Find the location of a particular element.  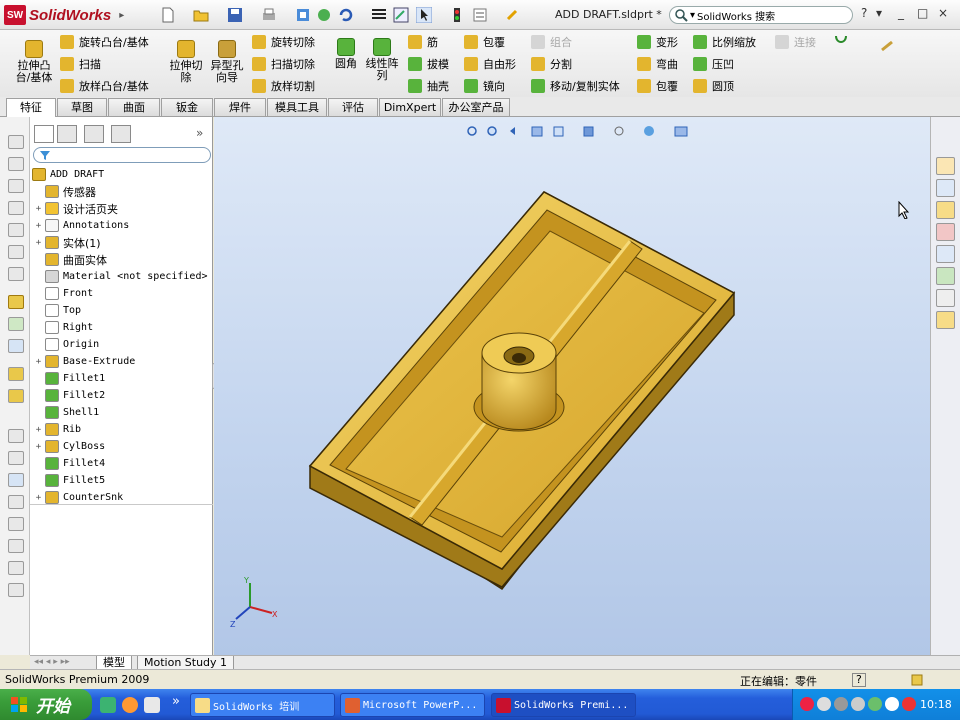

wrap-button: 包覆 is located at coordinates (484, 42).